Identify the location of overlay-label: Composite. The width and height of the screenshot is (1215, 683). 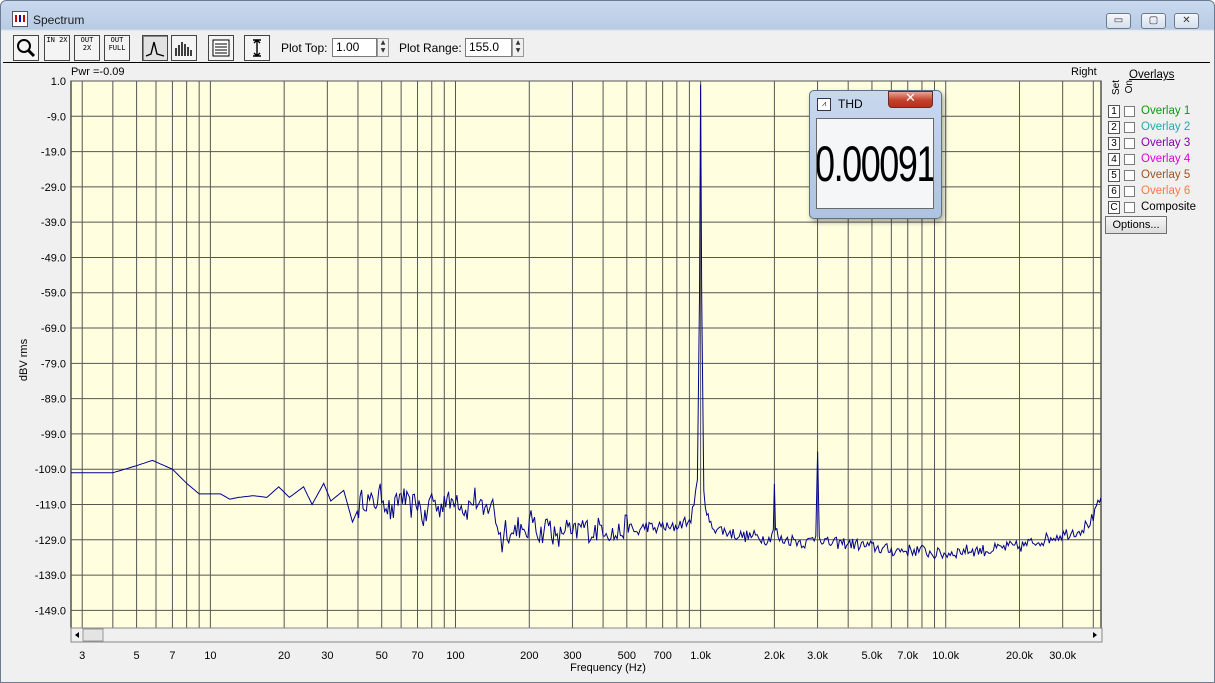
(1168, 207).